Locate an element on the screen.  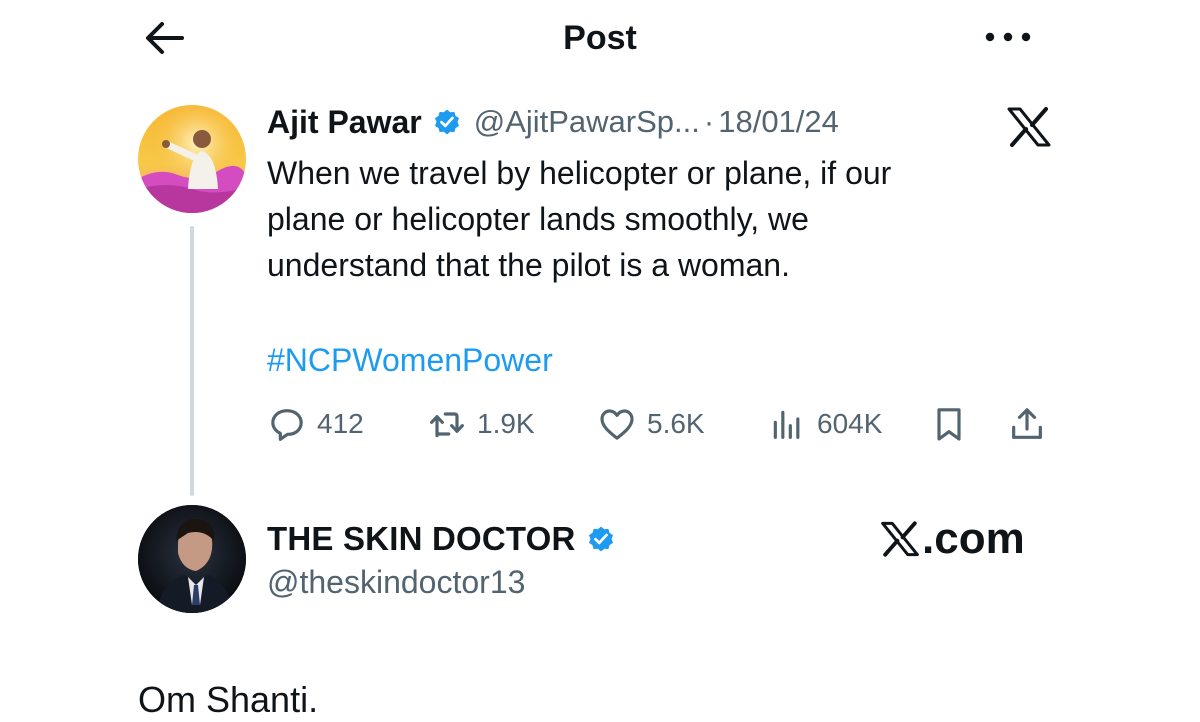
post-date: 18/01/24 is located at coordinates (778, 122).